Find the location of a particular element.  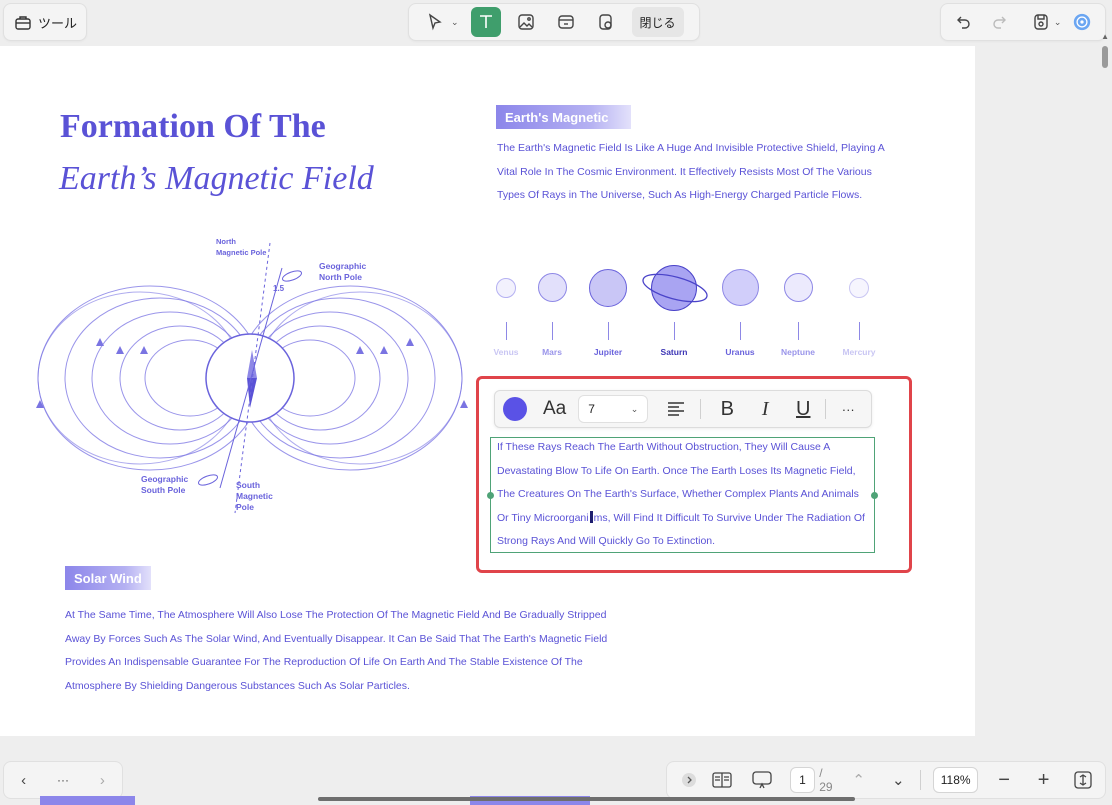

zoom-in-icon: + is located at coordinates (1044, 780).